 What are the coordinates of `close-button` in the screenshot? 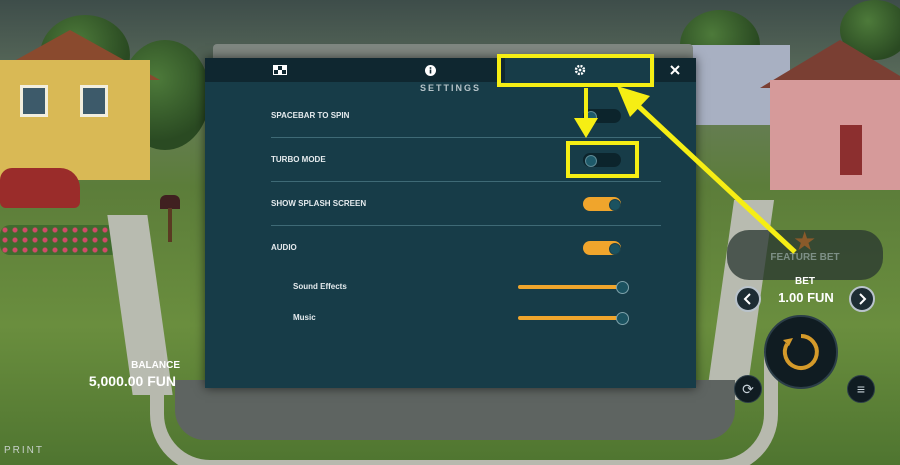 It's located at (675, 70).